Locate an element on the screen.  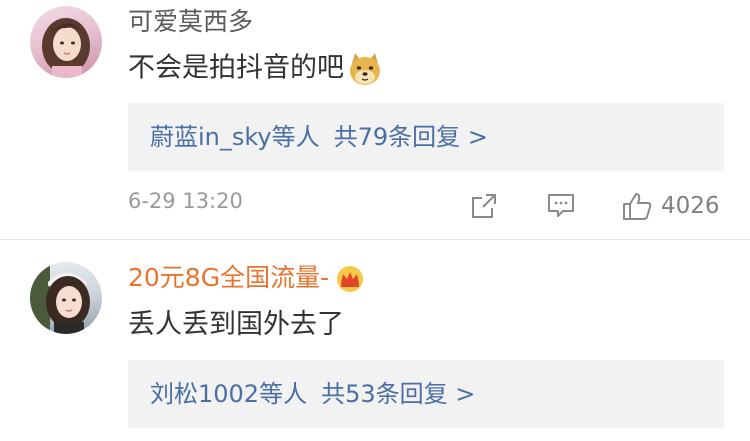
comment-text: 不会是拍抖音的吧 is located at coordinates (256, 69).